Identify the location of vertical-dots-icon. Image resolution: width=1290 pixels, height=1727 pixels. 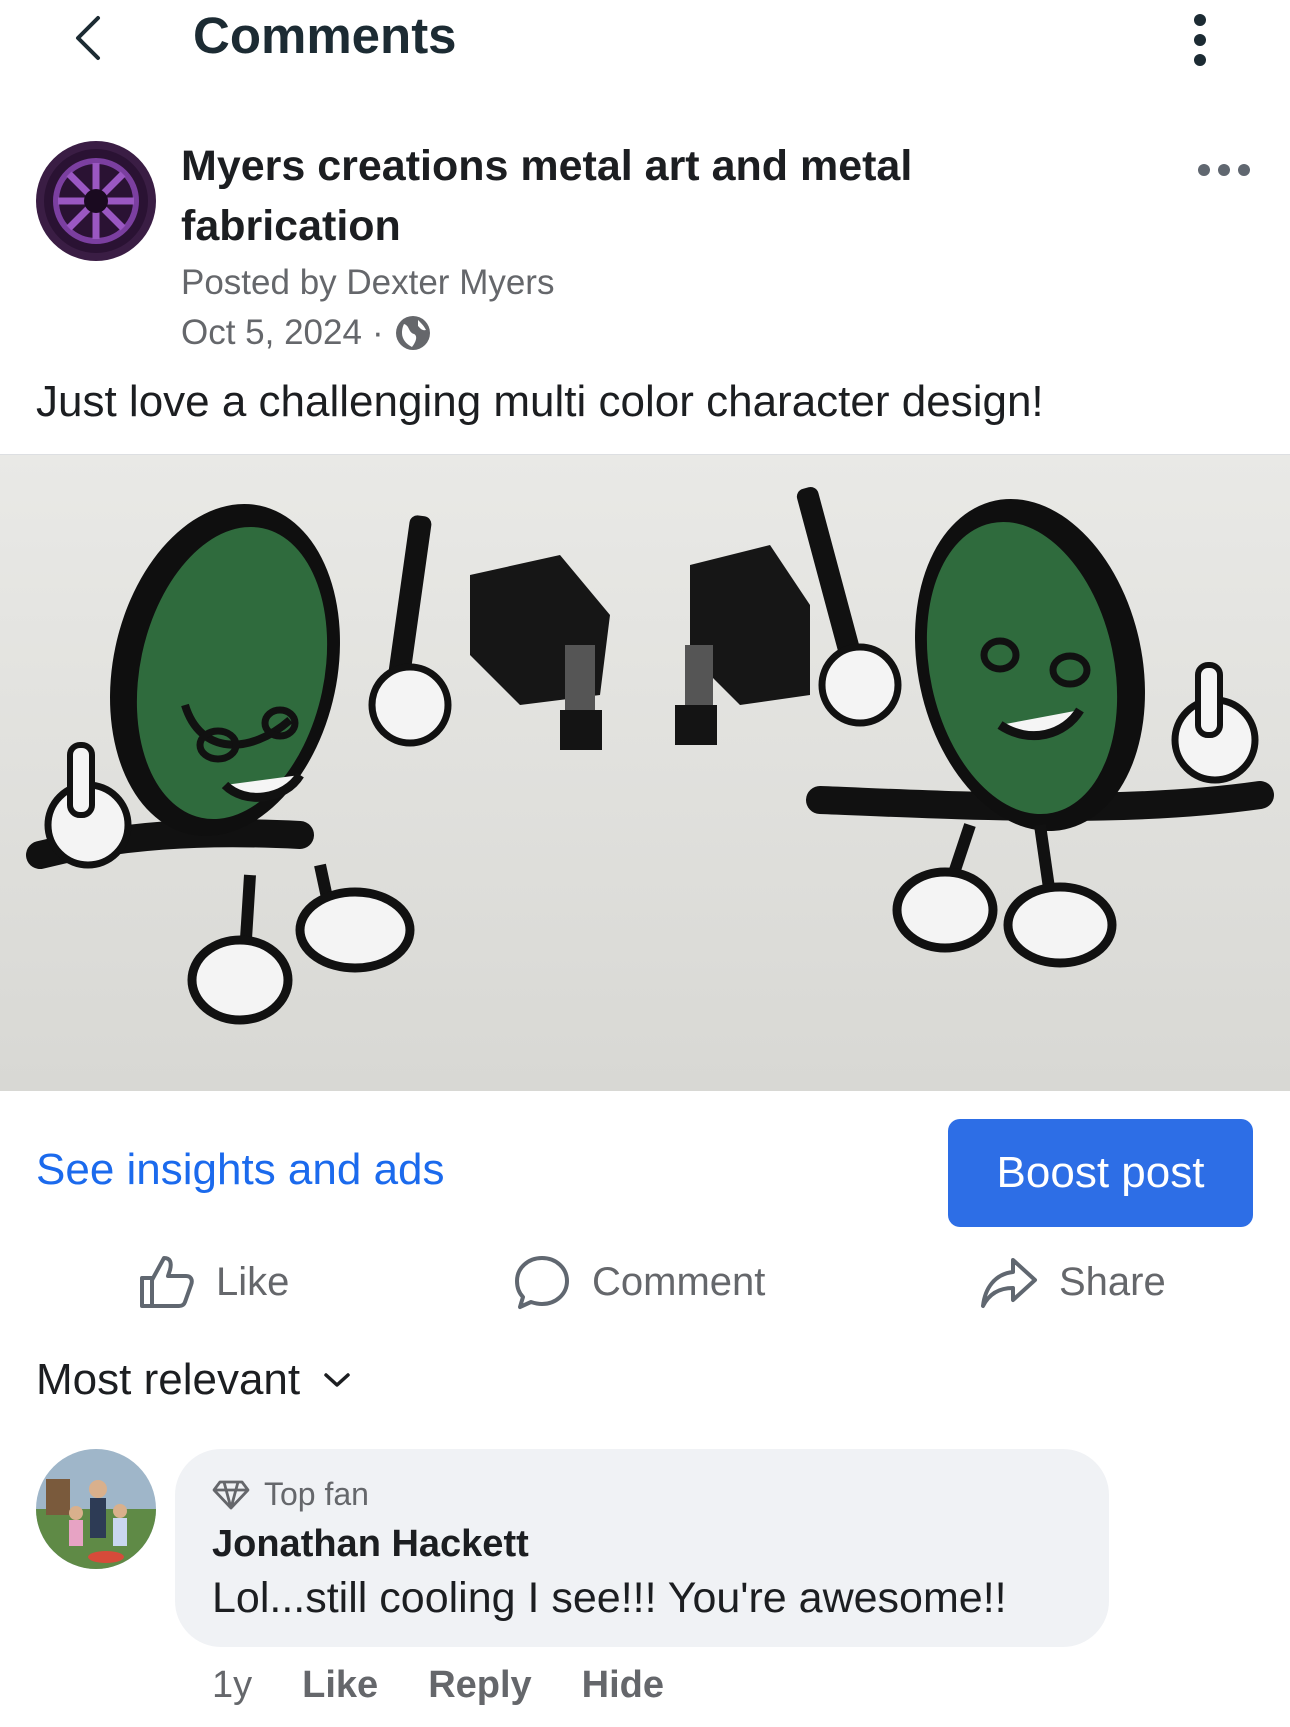
(1200, 40).